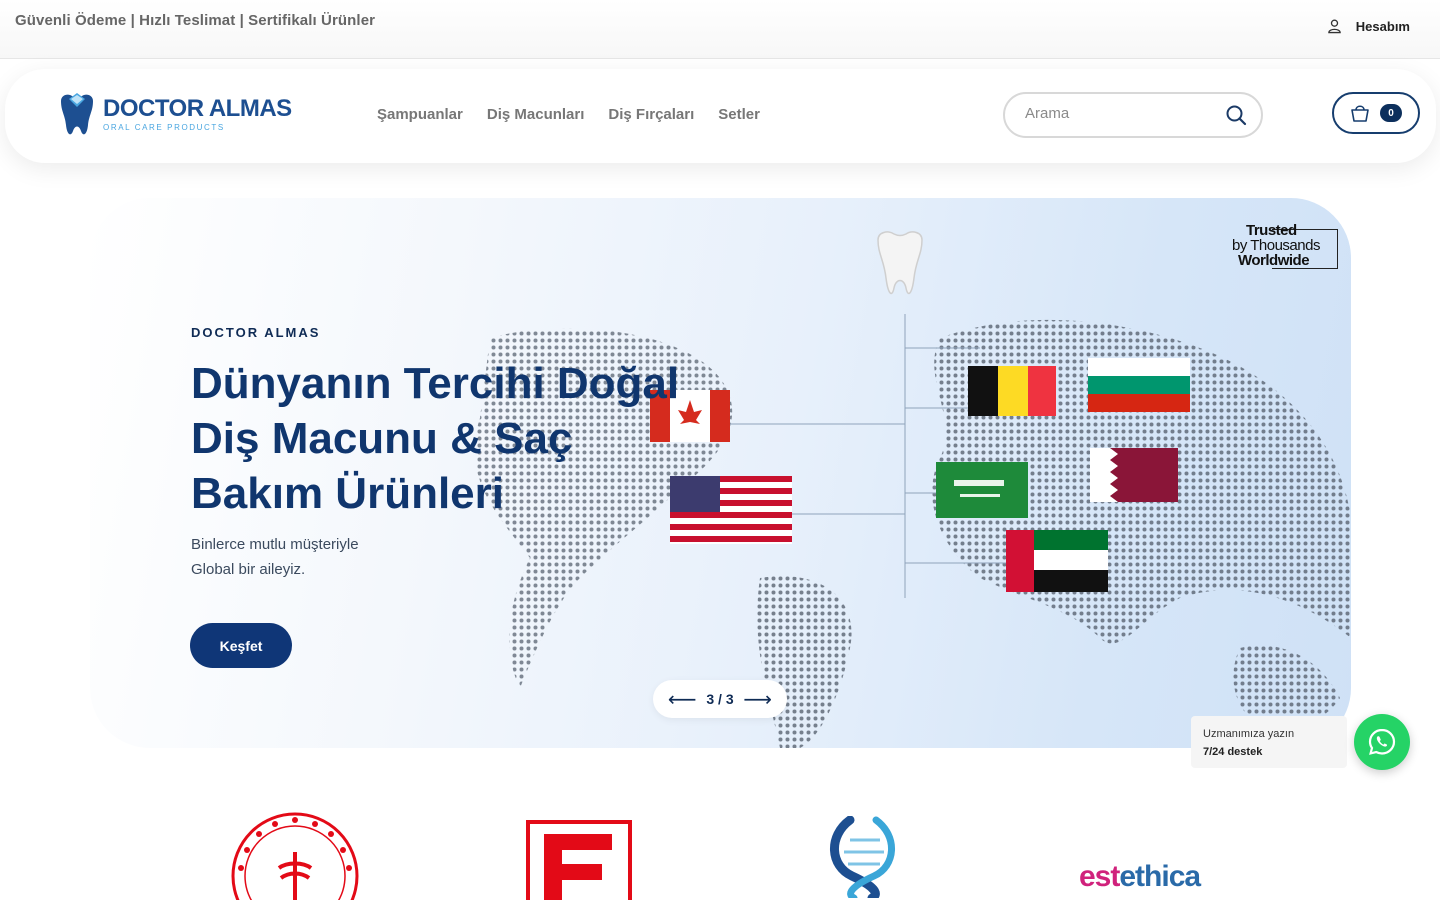 The width and height of the screenshot is (1440, 900). I want to click on slider-pager: ⟵ 3 / 3 ⟶, so click(720, 699).